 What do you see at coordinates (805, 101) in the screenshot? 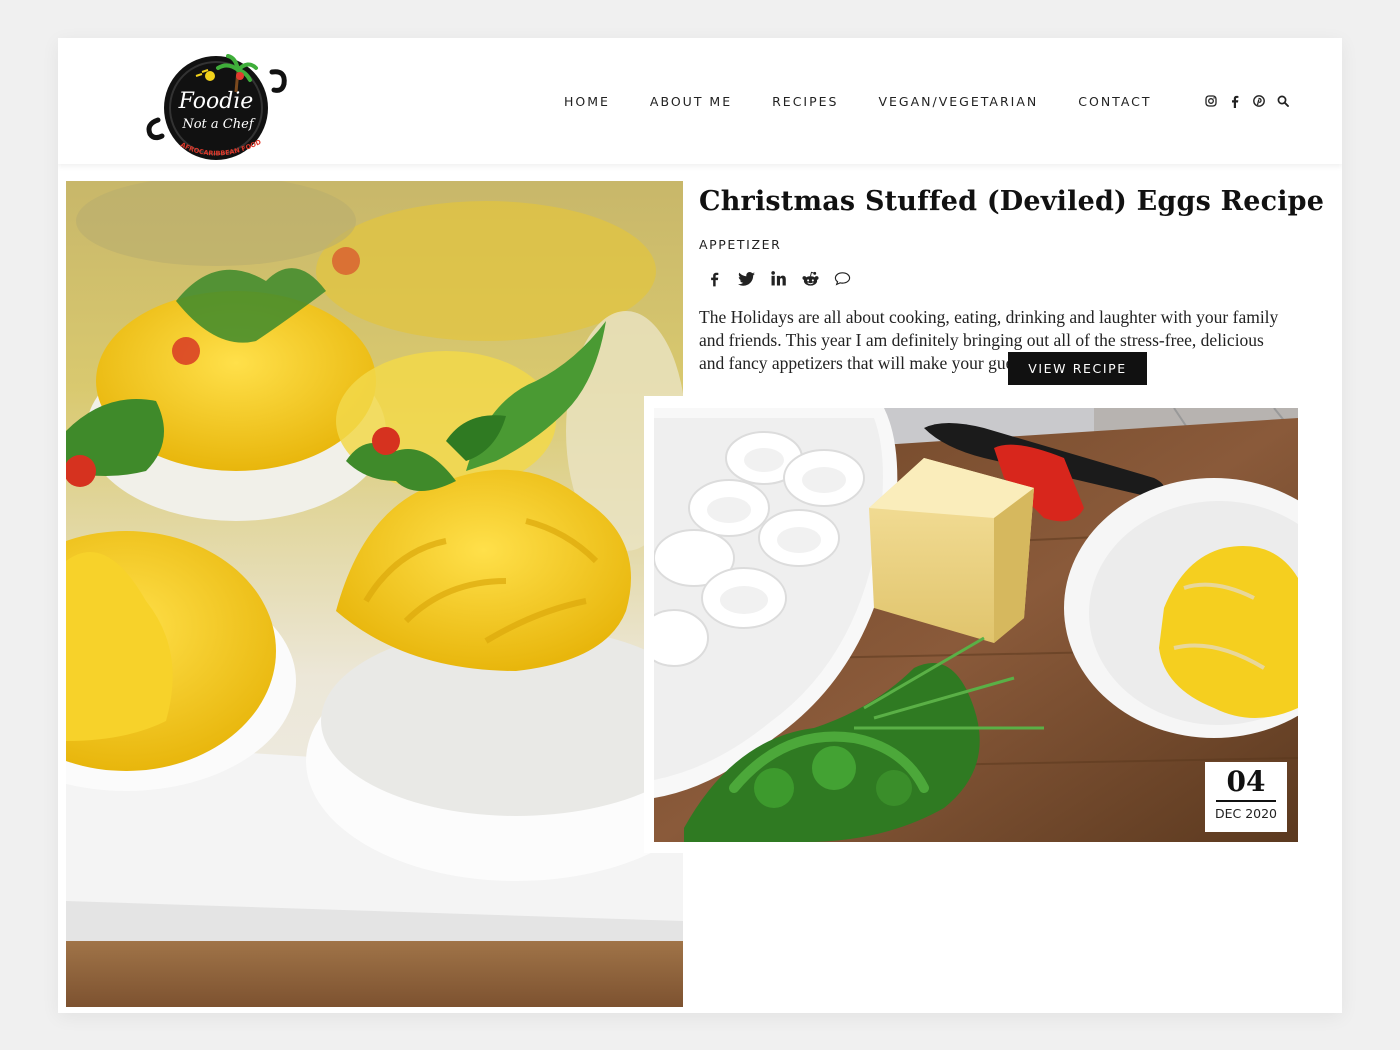
I see `nav-recipes: RECIPES` at bounding box center [805, 101].